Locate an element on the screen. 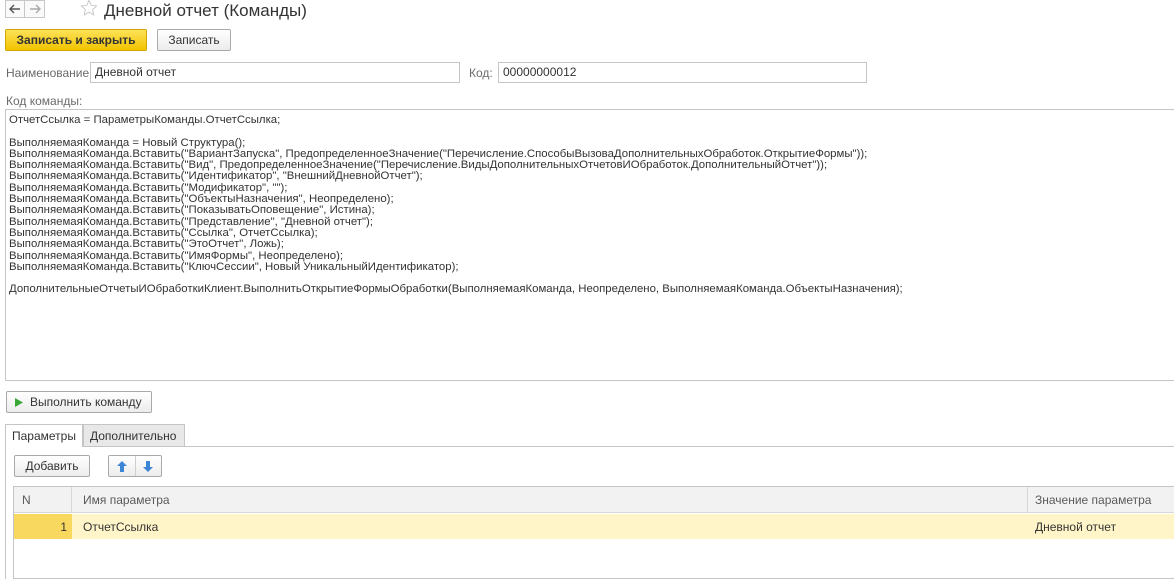 The height and width of the screenshot is (579, 1174). tab-divider is located at coordinates (679, 446).